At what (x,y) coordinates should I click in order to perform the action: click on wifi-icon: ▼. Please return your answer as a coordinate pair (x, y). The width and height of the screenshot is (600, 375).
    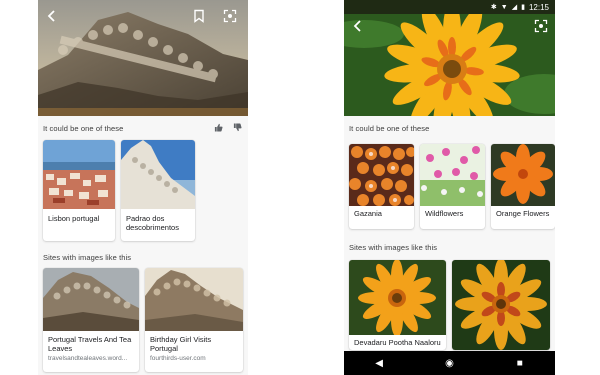
    Looking at the image, I should click on (504, 7).